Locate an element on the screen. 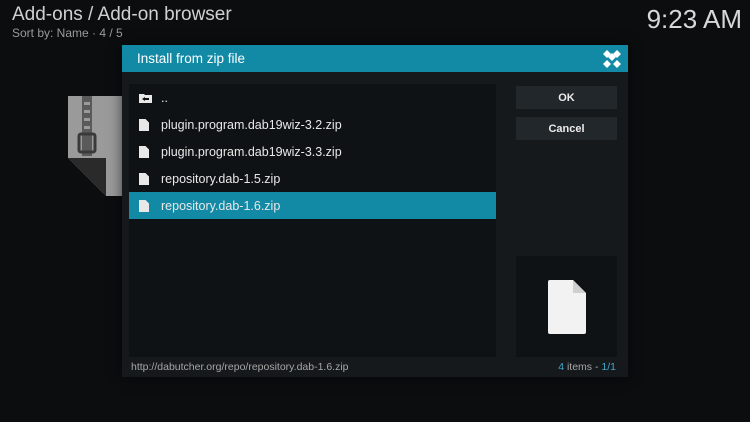  file-preview-icon is located at coordinates (566, 306).